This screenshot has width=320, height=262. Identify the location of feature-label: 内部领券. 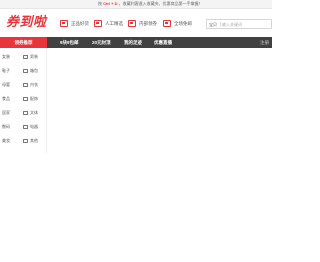
(148, 23).